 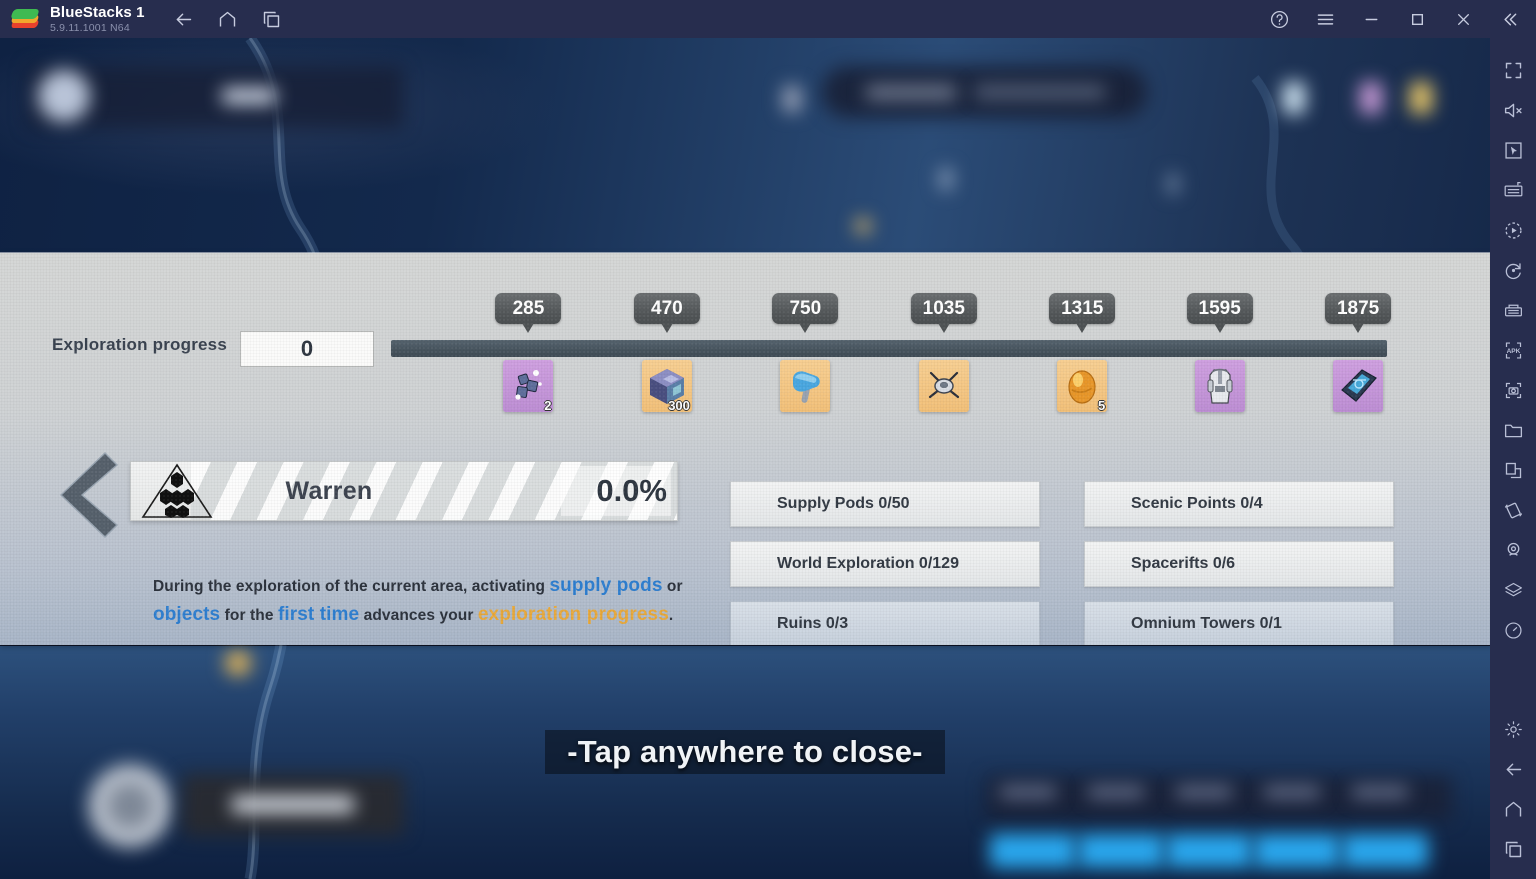 What do you see at coordinates (1513, 190) in the screenshot?
I see `keyboard-controls-button` at bounding box center [1513, 190].